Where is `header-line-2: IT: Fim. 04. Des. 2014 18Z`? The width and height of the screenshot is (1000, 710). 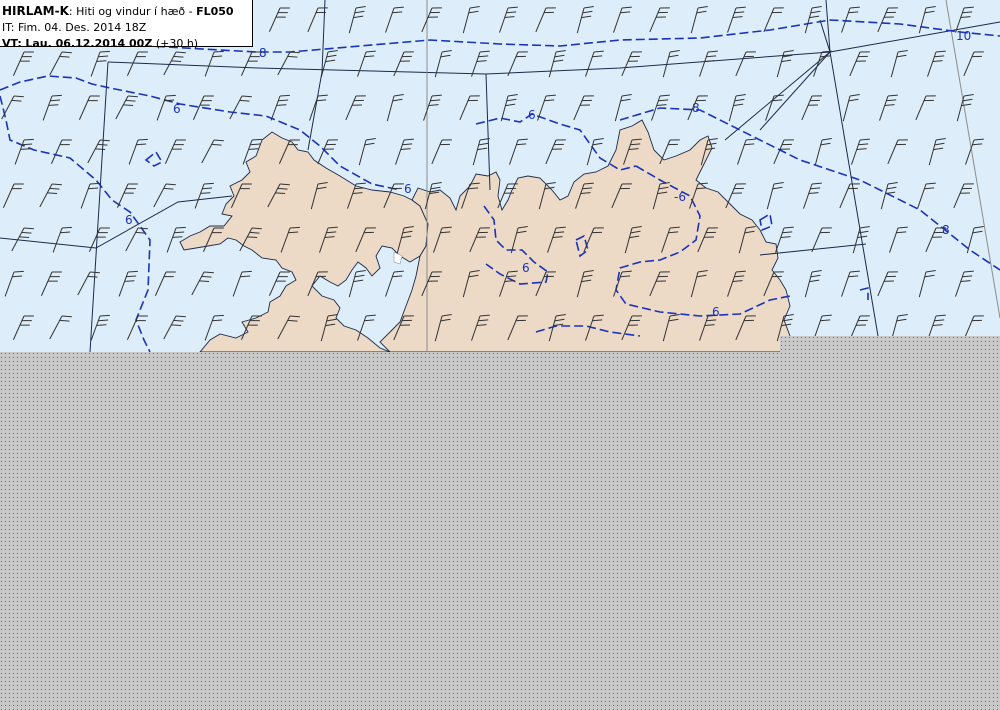
header-line-2: IT: Fim. 04. Des. 2014 18Z is located at coordinates (127, 28).